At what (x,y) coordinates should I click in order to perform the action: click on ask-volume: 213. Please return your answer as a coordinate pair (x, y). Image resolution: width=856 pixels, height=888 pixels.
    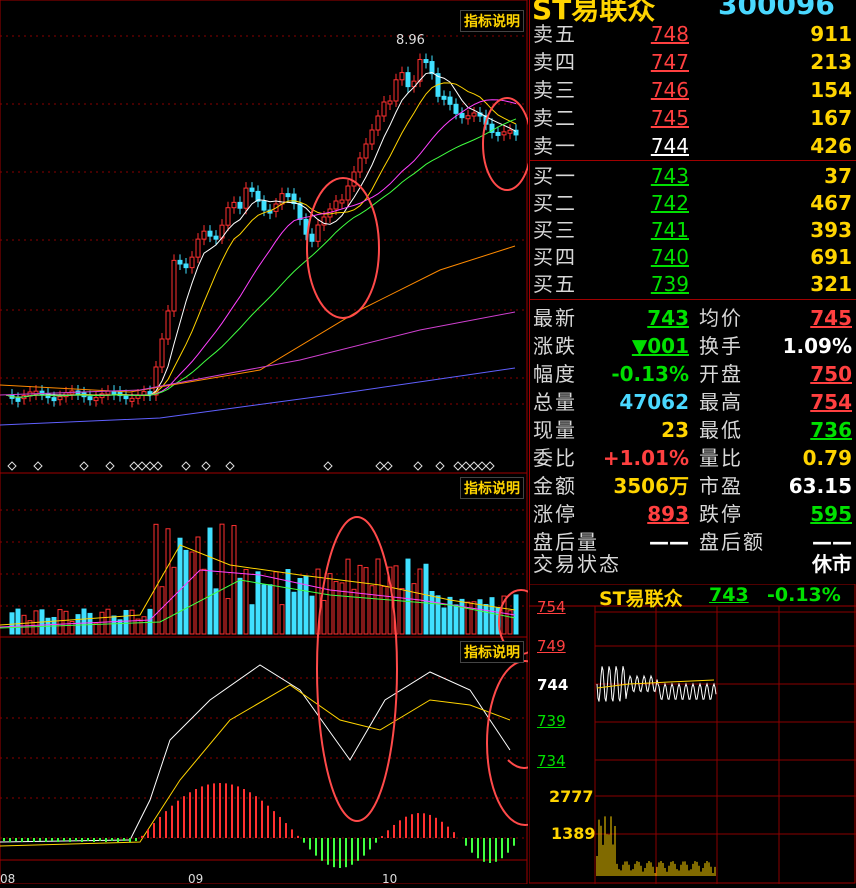
    Looking at the image, I should click on (831, 62).